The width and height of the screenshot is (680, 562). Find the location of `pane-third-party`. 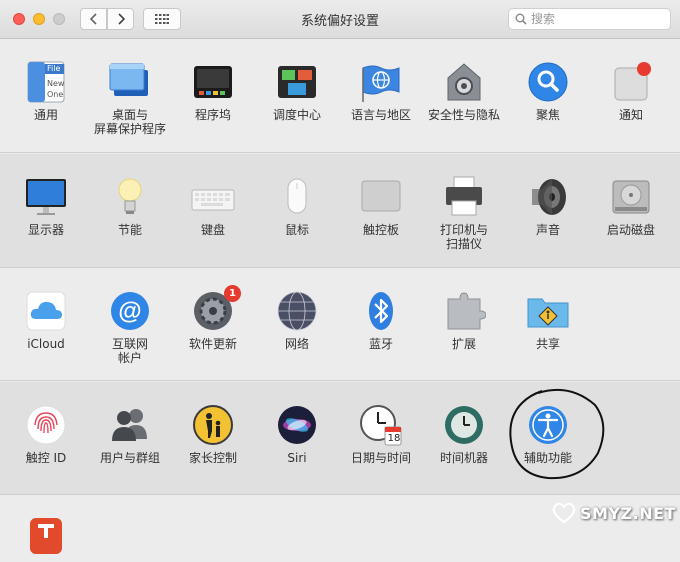

pane-third-party is located at coordinates (46, 538).